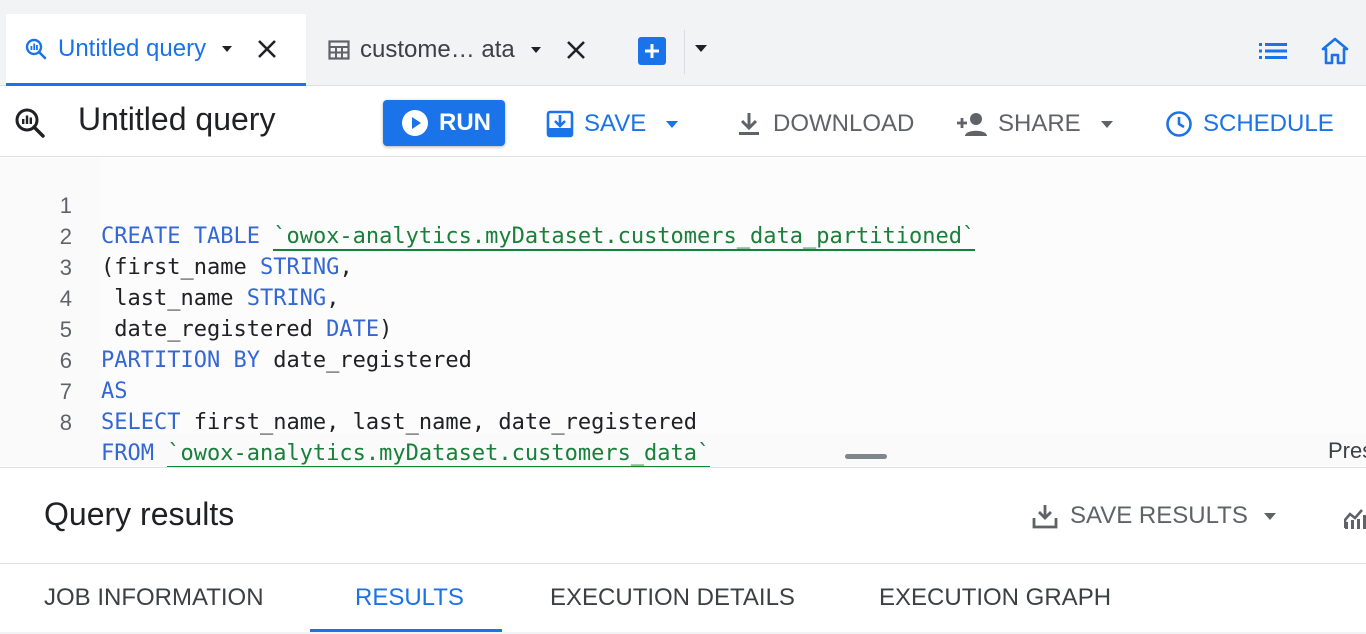 The image size is (1366, 634). I want to click on share-label: SHARE, so click(1039, 123).